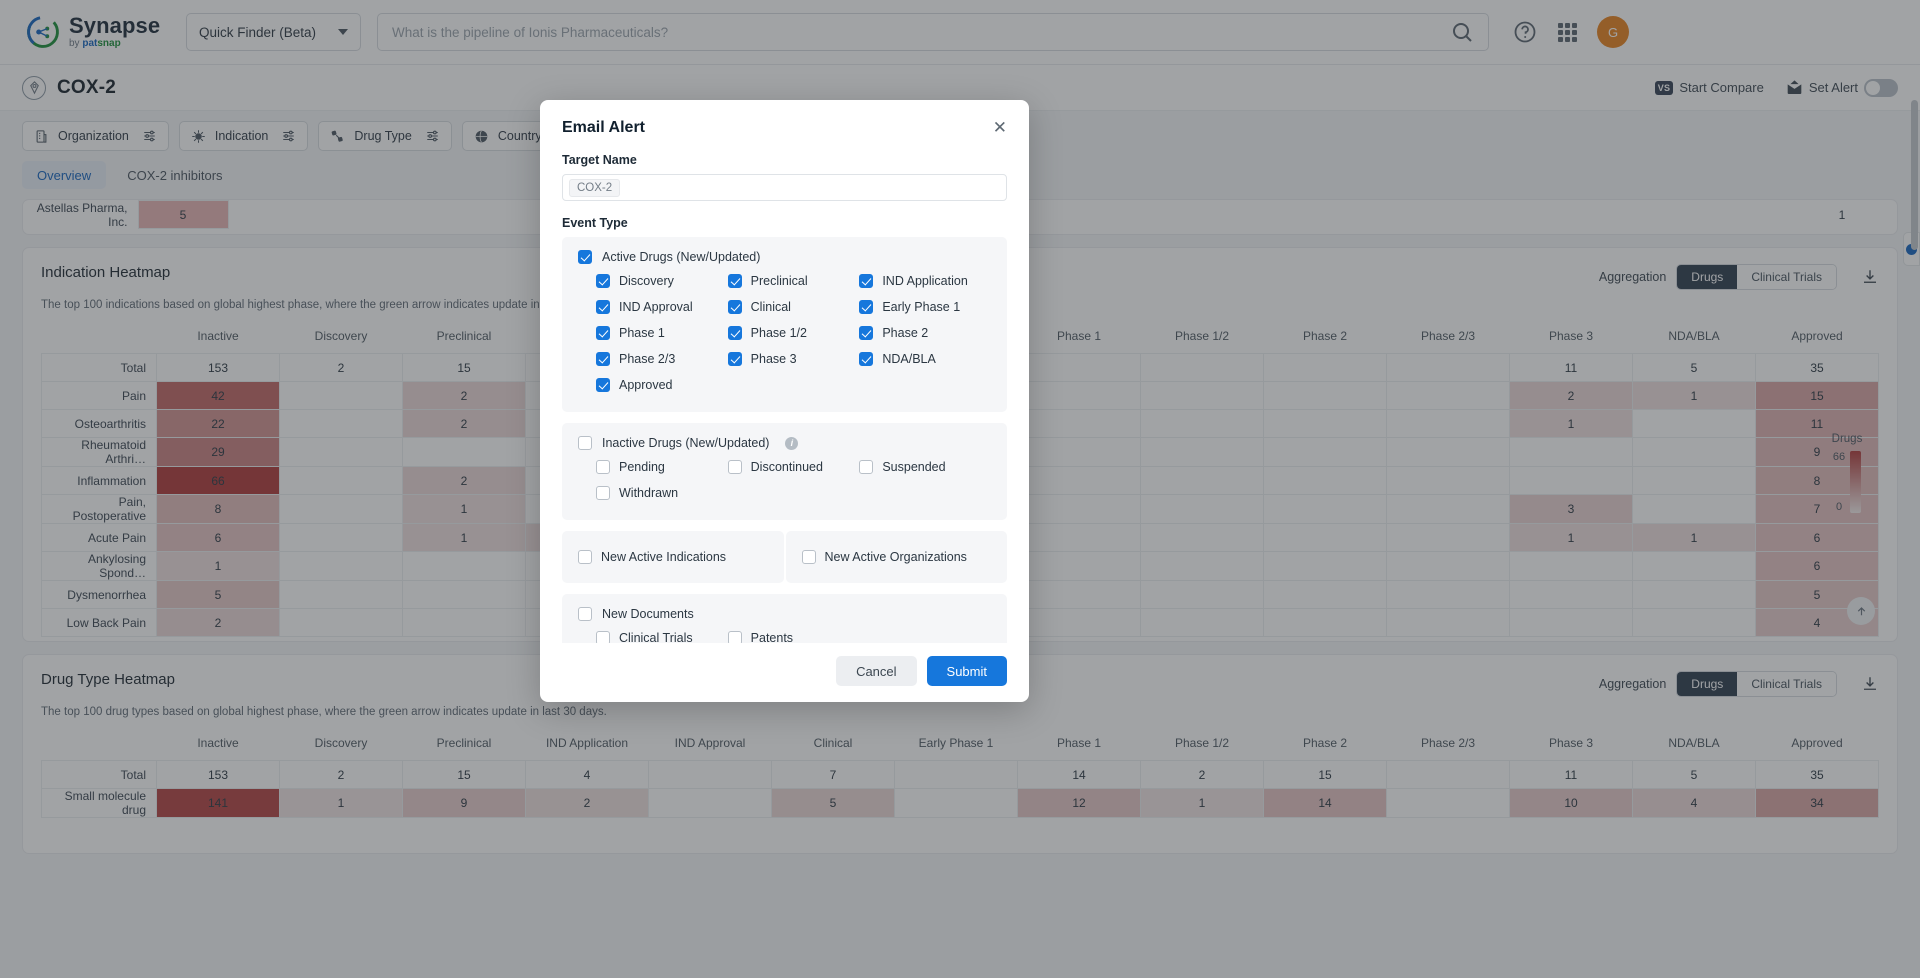  Describe the element at coordinates (656, 307) in the screenshot. I see `checkbox-label: IND Approval` at that location.